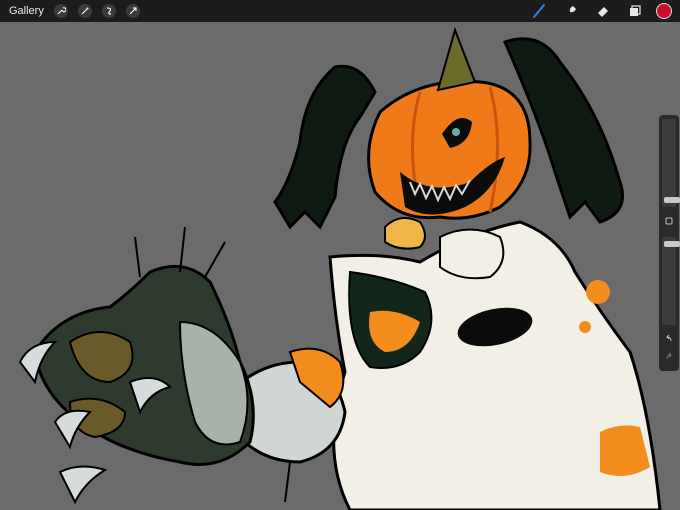 Image resolution: width=680 pixels, height=510 pixels. What do you see at coordinates (456, 132) in the screenshot?
I see `artwork-eye-pupil` at bounding box center [456, 132].